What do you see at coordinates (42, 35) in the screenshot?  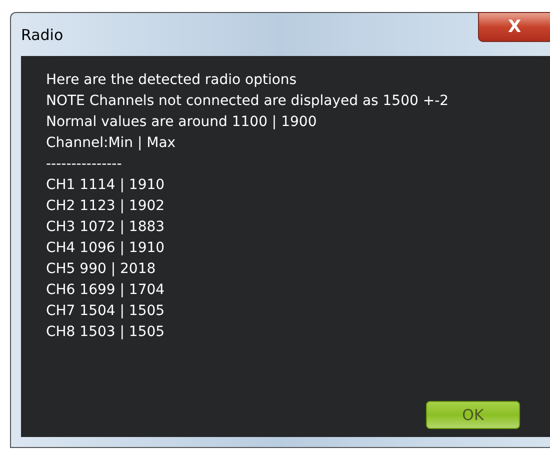 I see `window-title: Radio` at bounding box center [42, 35].